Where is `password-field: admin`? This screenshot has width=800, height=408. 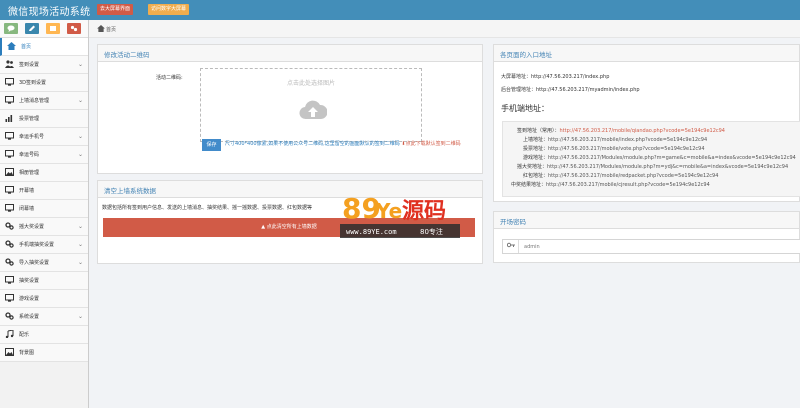
password-field: admin is located at coordinates (651, 246).